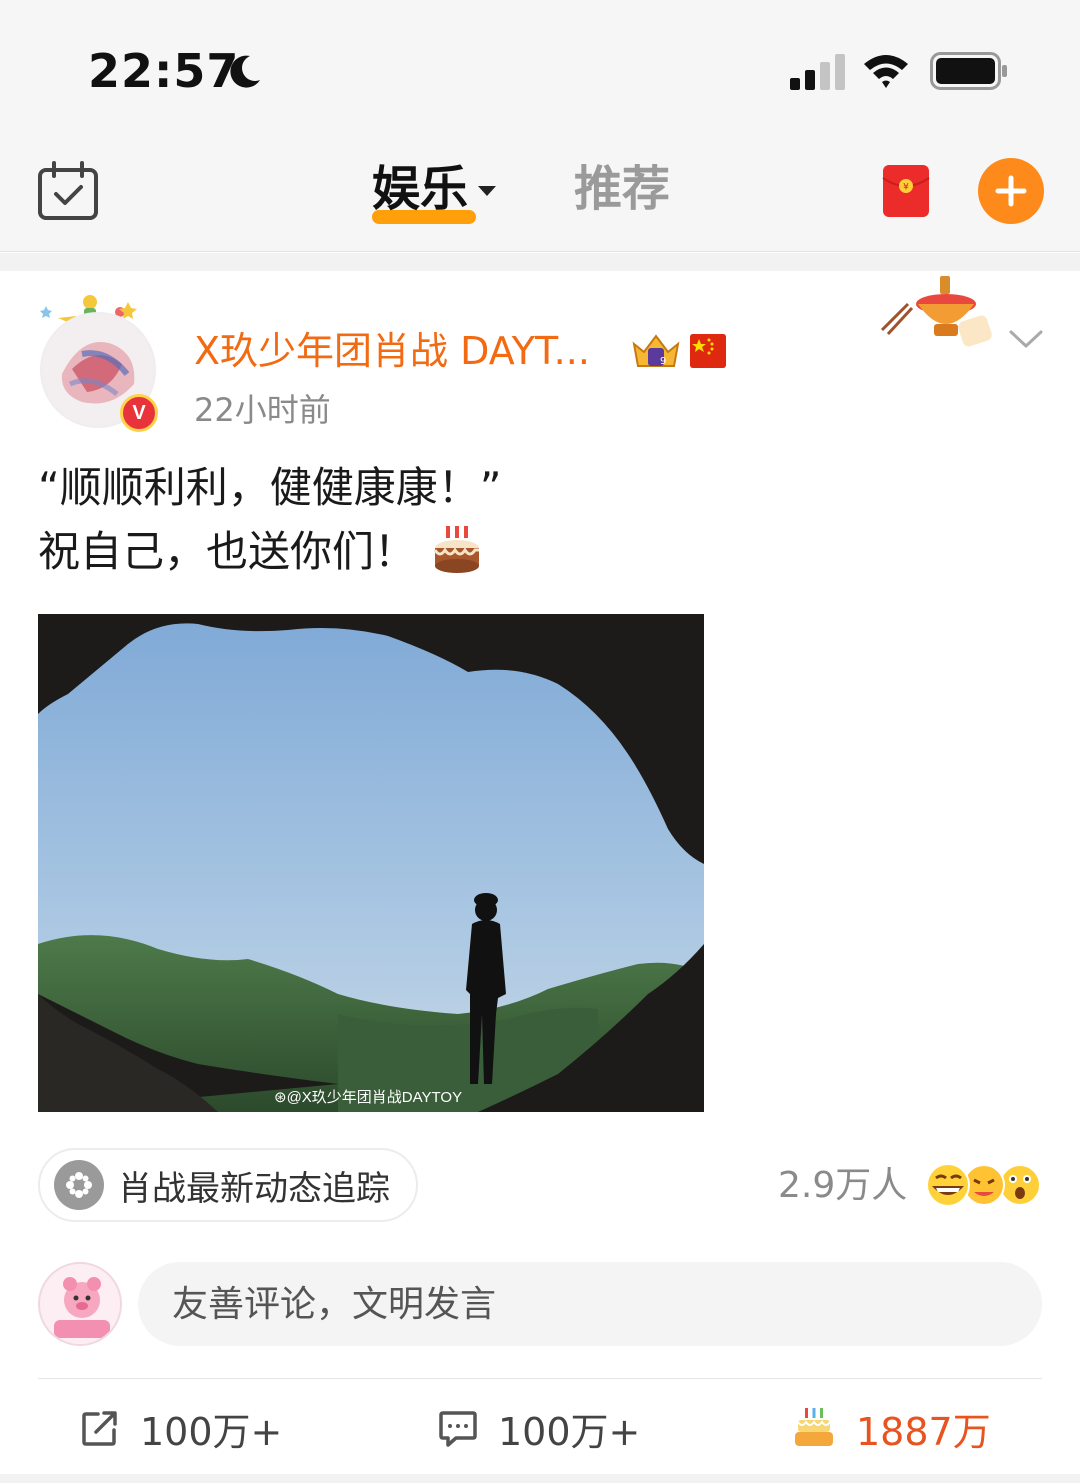  What do you see at coordinates (270, 487) in the screenshot?
I see `post-text-line1: “顺顺利利，健健康康！”` at bounding box center [270, 487].